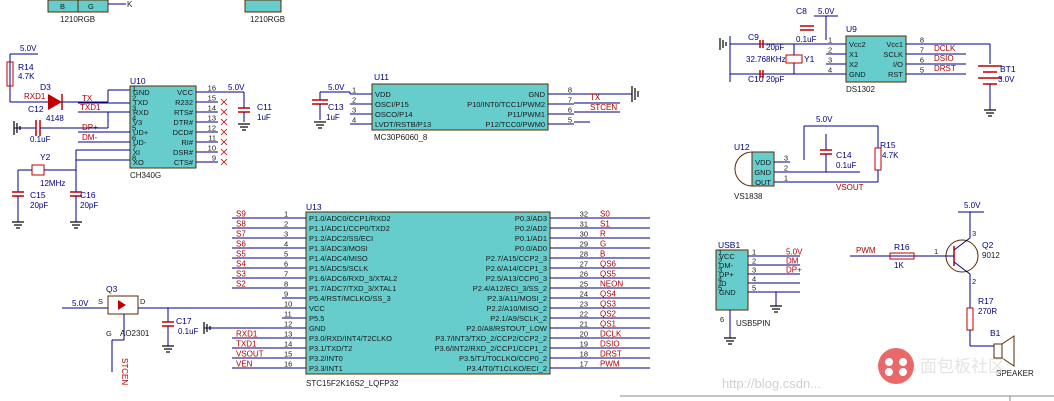 This screenshot has width=1054, height=401. What do you see at coordinates (945, 68) in the screenshot?
I see `net-drst-u9: DRST` at bounding box center [945, 68].